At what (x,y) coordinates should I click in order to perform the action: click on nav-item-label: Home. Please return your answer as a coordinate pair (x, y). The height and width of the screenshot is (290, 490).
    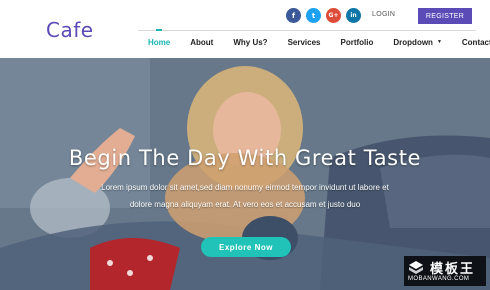
    Looking at the image, I should click on (159, 42).